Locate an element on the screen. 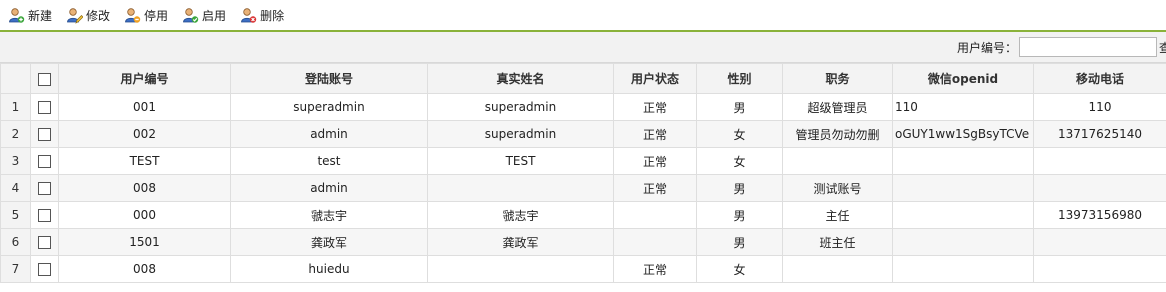 The image size is (1166, 292). cell-gender: 女 is located at coordinates (739, 161).